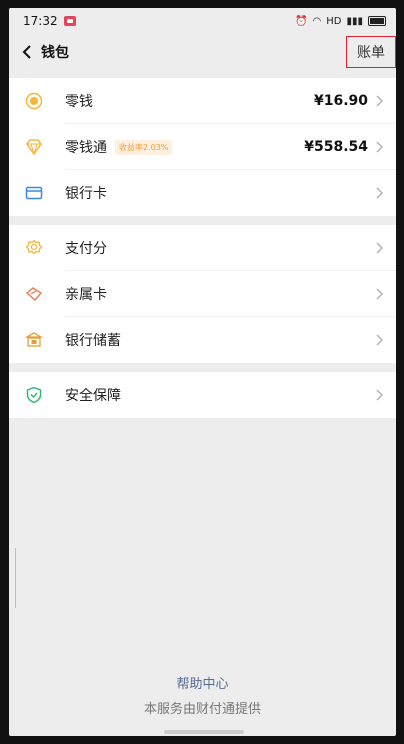 The width and height of the screenshot is (404, 744). I want to click on list-item-change: 零钱 ¥16.90, so click(202, 101).